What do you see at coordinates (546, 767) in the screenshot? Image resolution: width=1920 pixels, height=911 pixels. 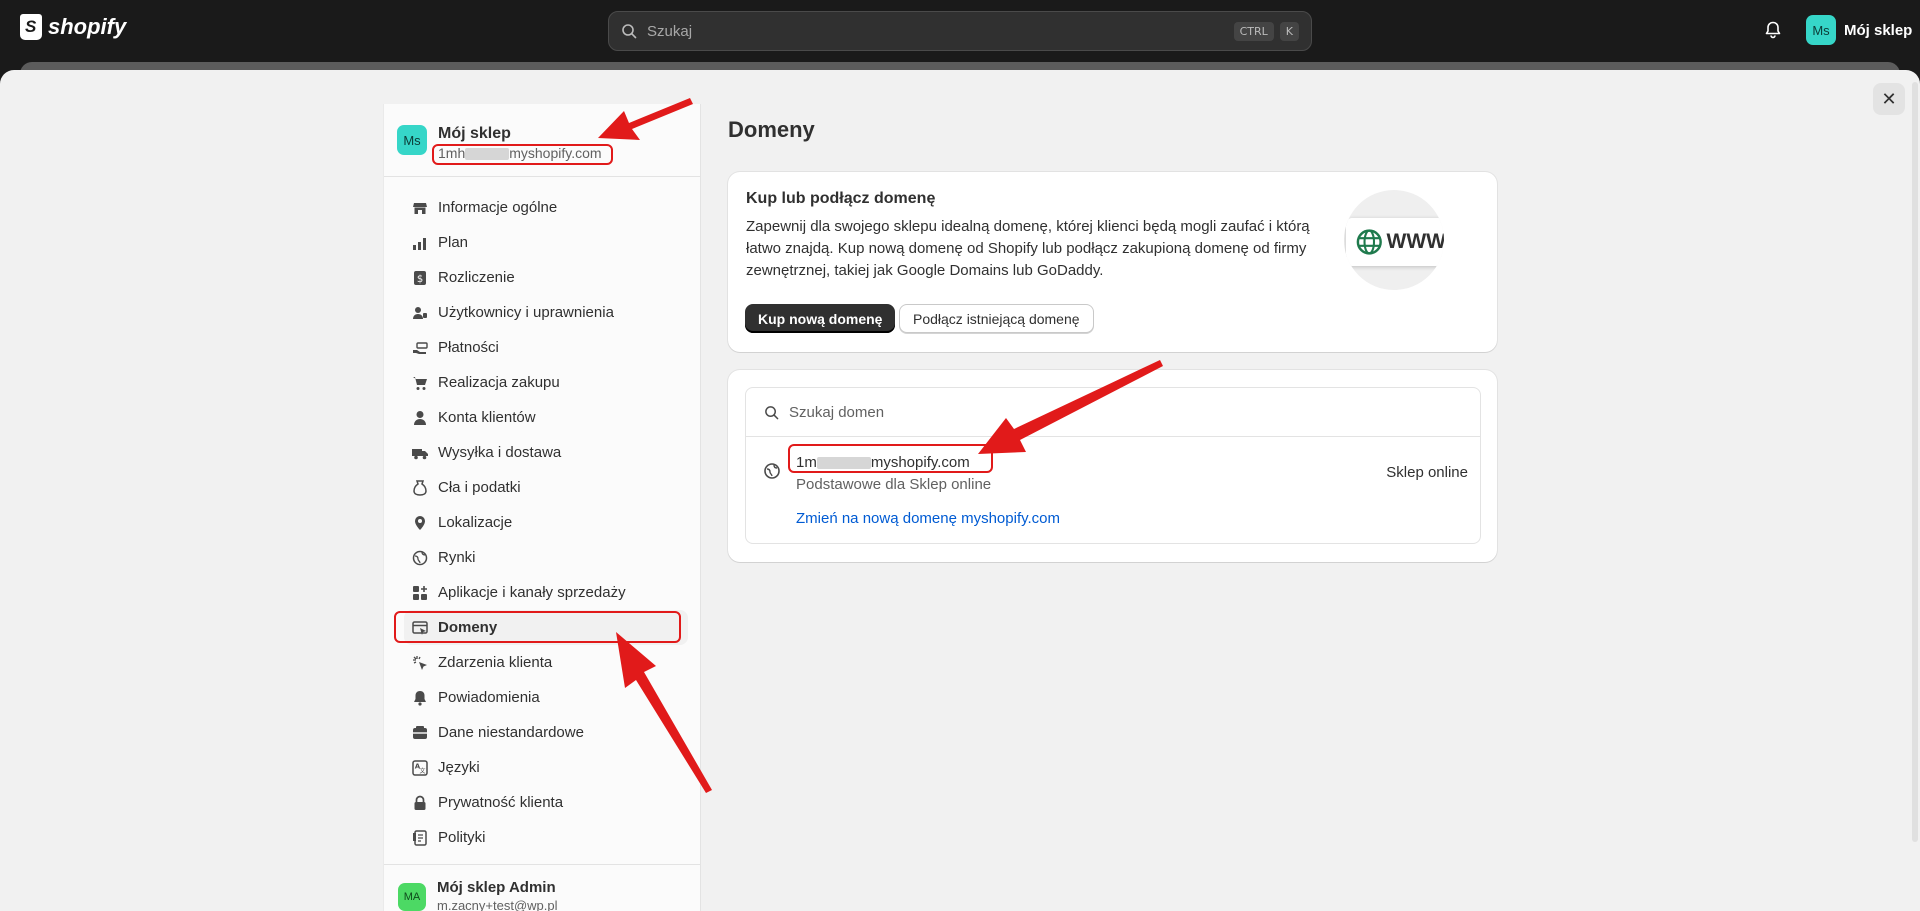 I see `sidebar-item-languages: A 文 Języki` at bounding box center [546, 767].